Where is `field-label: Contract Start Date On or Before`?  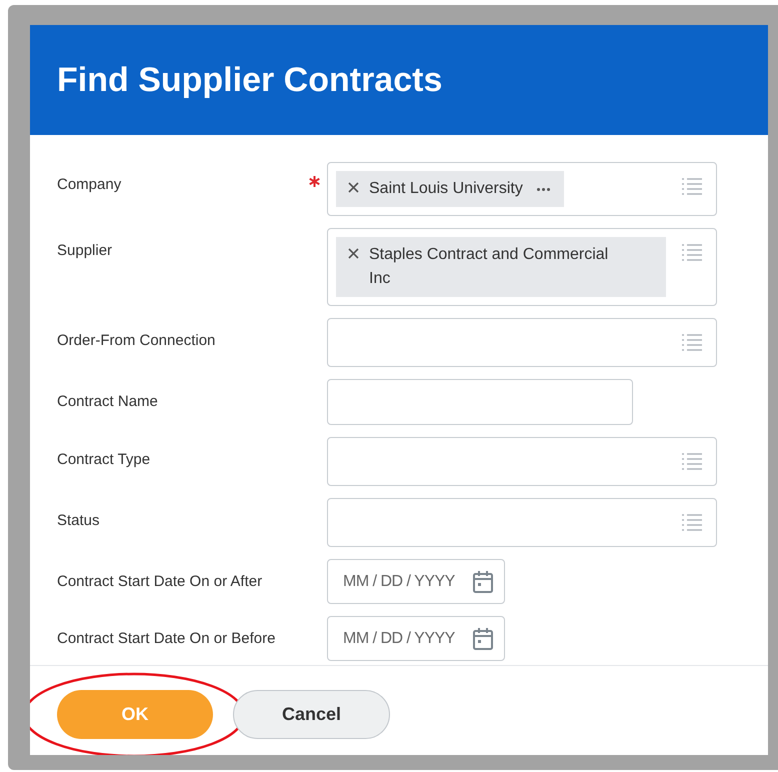
field-label: Contract Start Date On or Before is located at coordinates (166, 639).